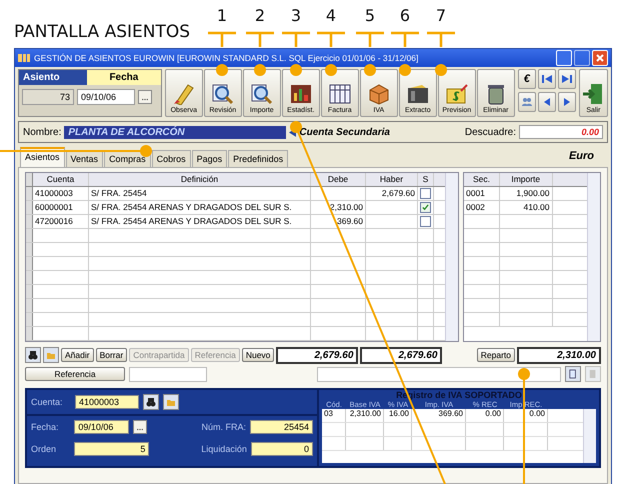 This screenshot has height=484, width=619. What do you see at coordinates (61, 193) in the screenshot?
I see `table-cell: 41000003` at bounding box center [61, 193].